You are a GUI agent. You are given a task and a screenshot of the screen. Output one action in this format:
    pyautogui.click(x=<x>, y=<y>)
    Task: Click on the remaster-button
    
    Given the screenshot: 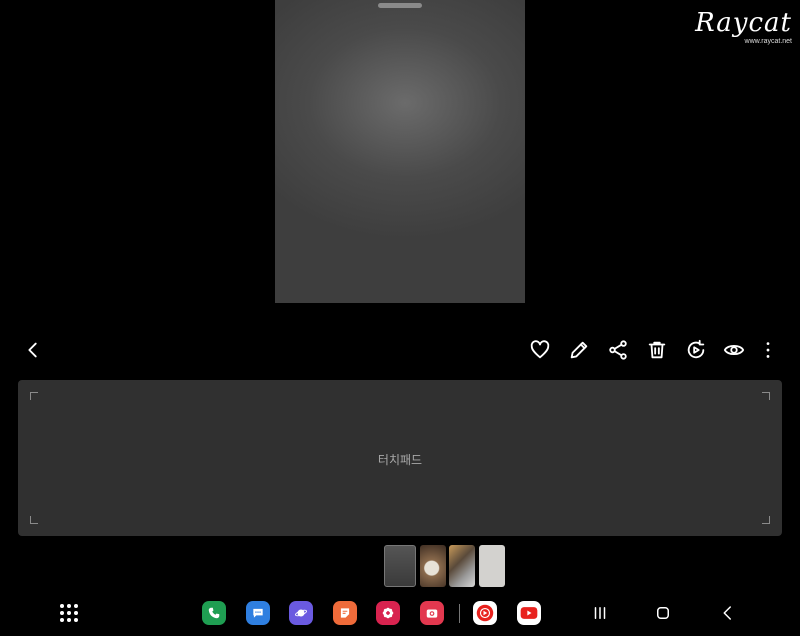 What is the action you would take?
    pyautogui.click(x=696, y=350)
    